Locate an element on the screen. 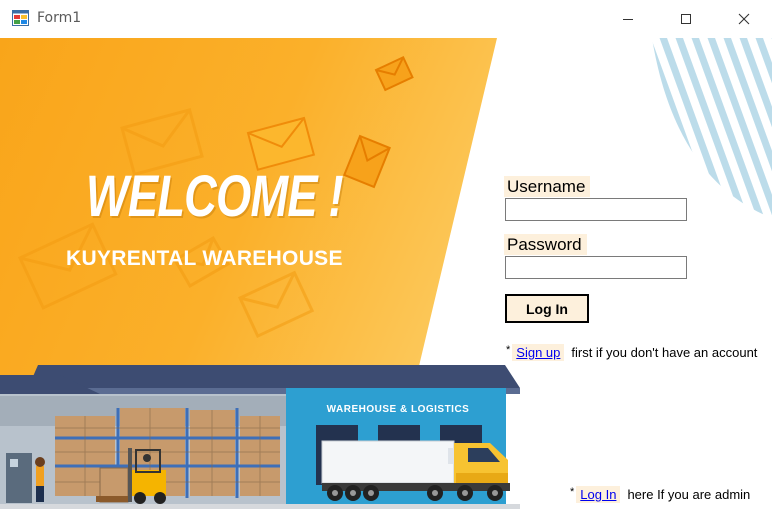 The width and height of the screenshot is (772, 509). admin-login-link: Log In is located at coordinates (598, 494).